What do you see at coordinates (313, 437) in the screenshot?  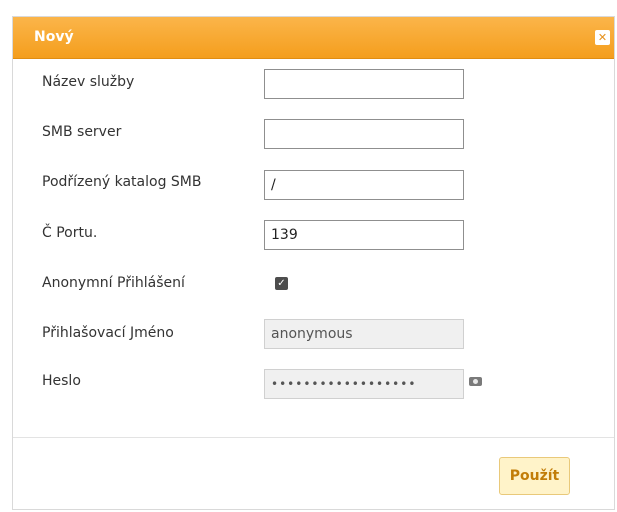 I see `footer-divider` at bounding box center [313, 437].